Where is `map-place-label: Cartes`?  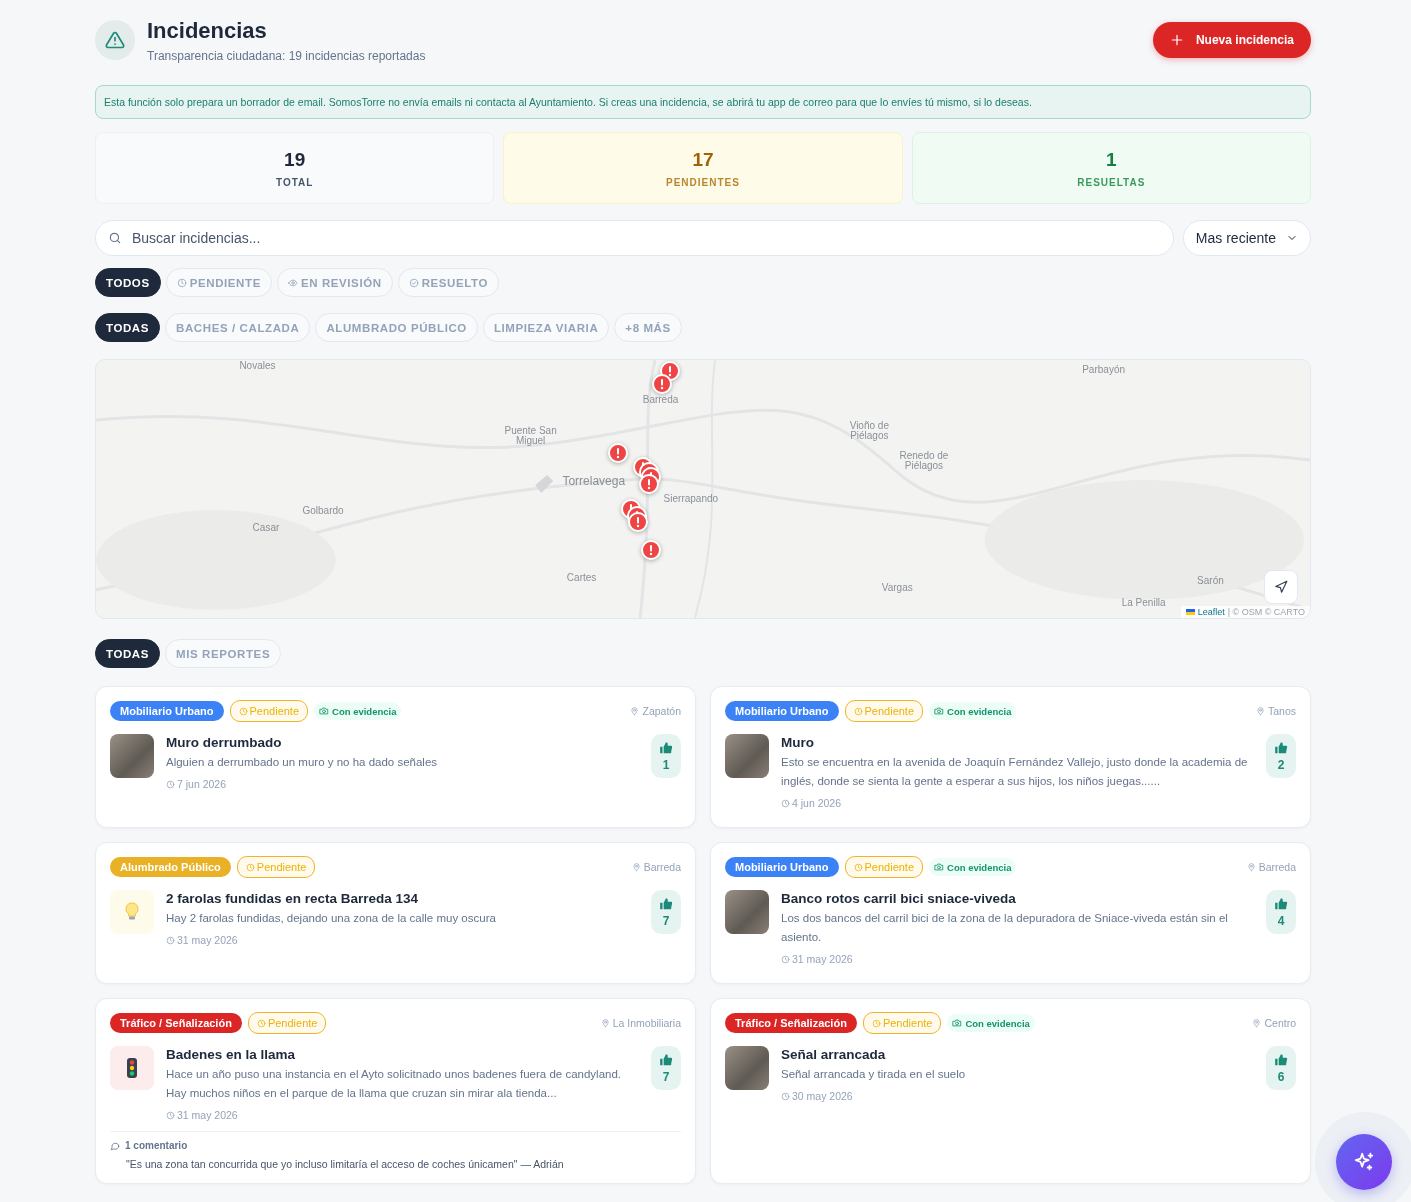 map-place-label: Cartes is located at coordinates (581, 578).